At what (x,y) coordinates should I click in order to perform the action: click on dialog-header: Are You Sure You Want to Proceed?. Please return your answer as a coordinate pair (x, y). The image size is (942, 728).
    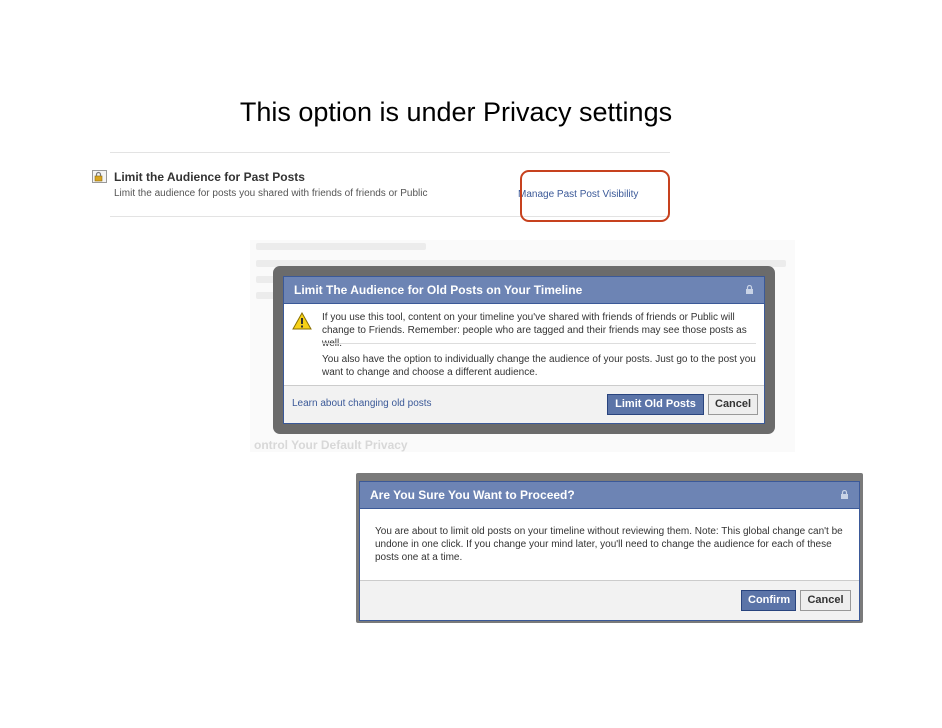
    Looking at the image, I should click on (609, 495).